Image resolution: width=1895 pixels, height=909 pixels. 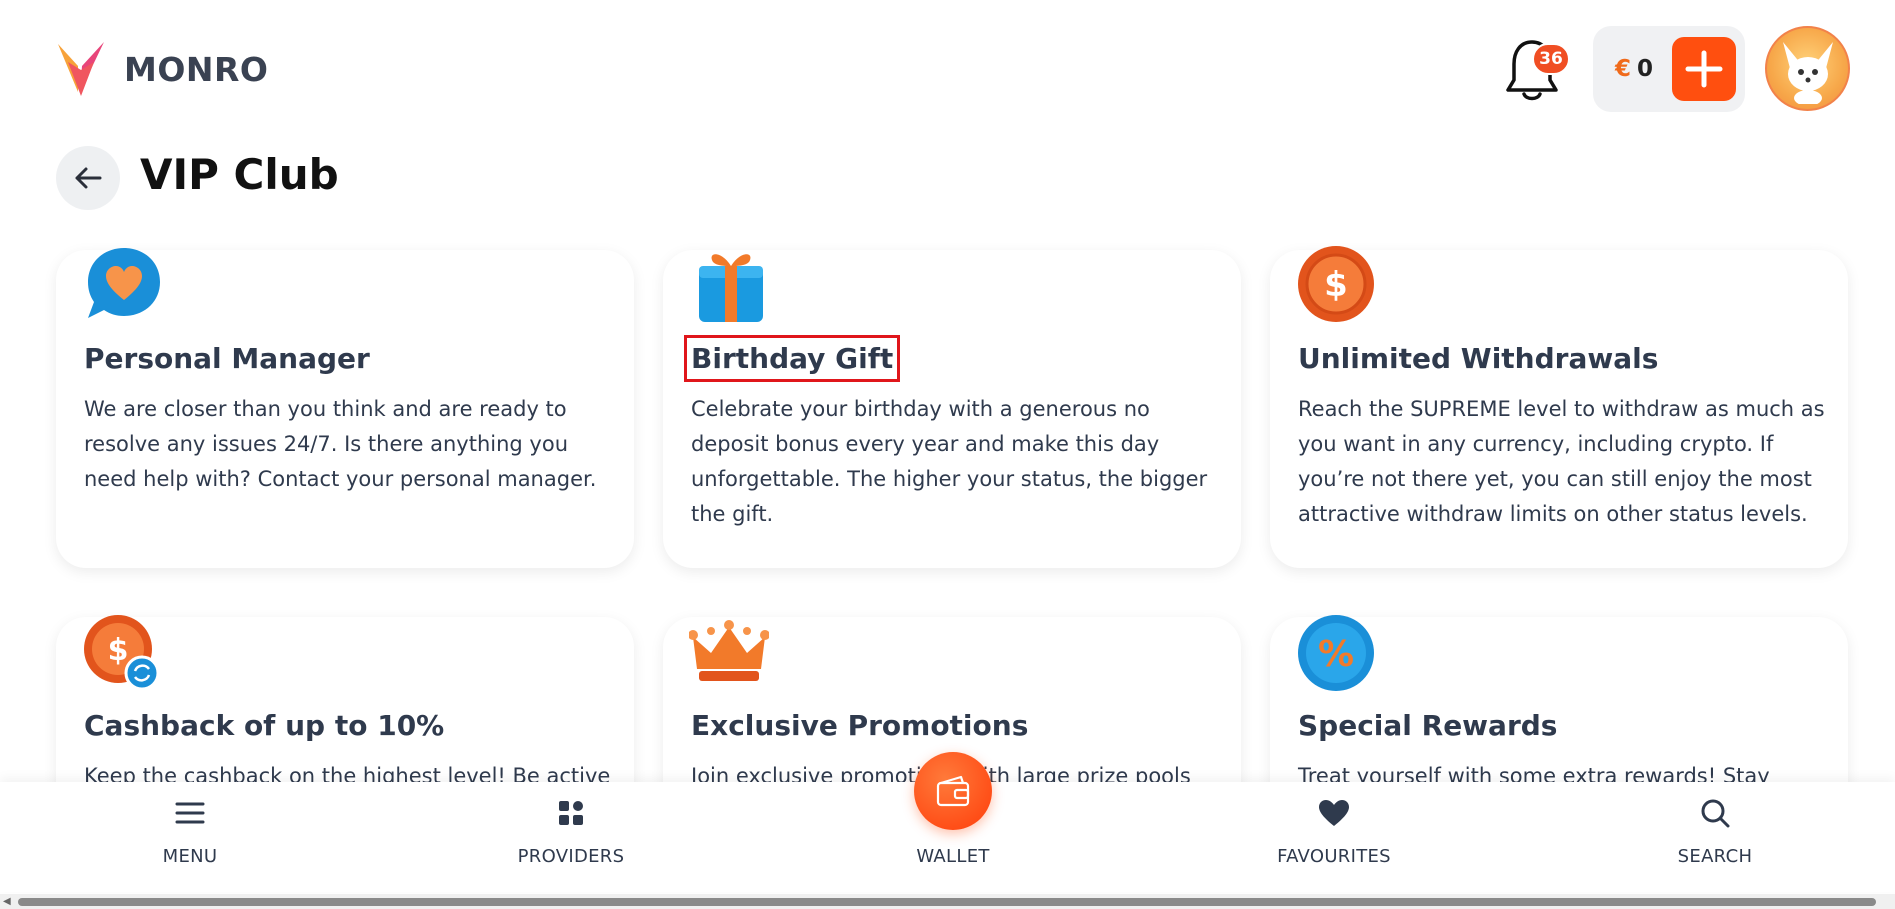 What do you see at coordinates (264, 725) in the screenshot?
I see `card-title: Cashback of up to 10%` at bounding box center [264, 725].